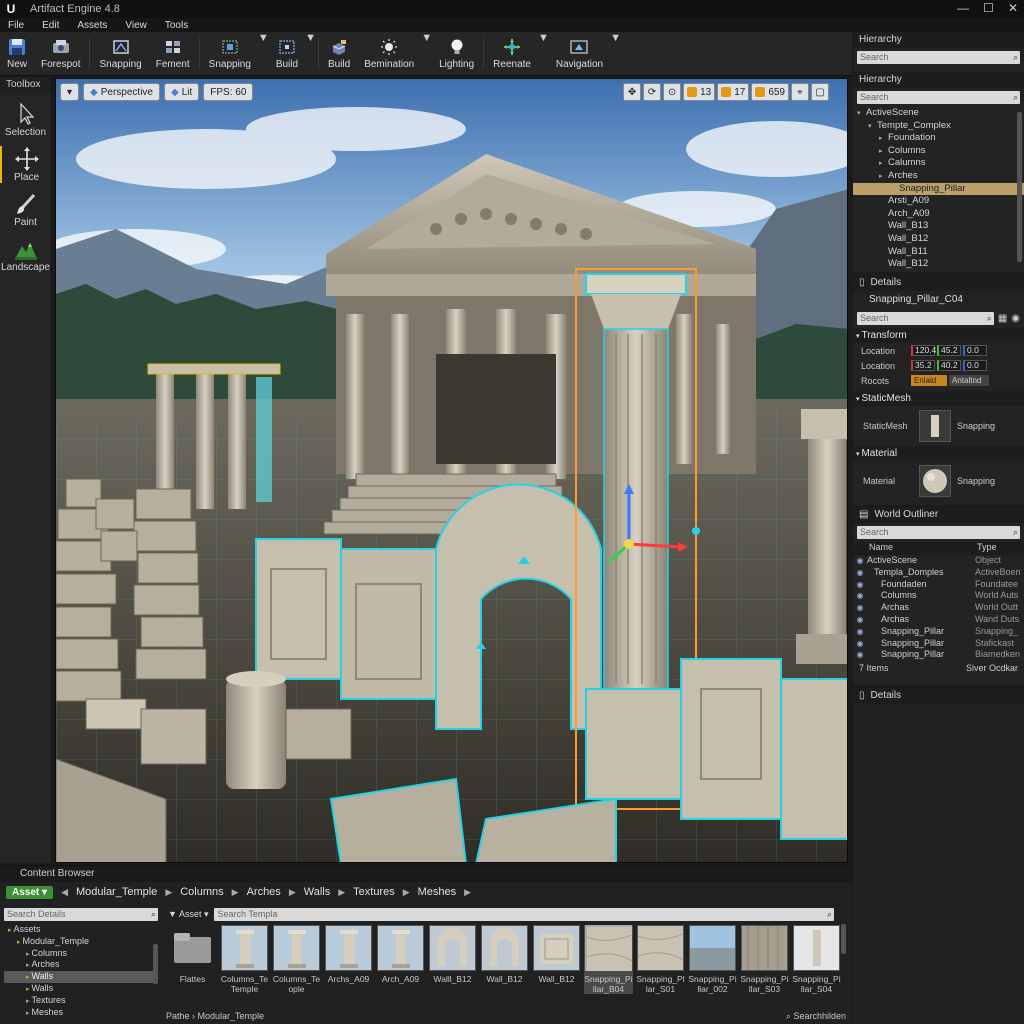 The height and width of the screenshot is (1024, 1024). I want to click on static-mesh-section: ▾ StaticMesh, so click(938, 398).